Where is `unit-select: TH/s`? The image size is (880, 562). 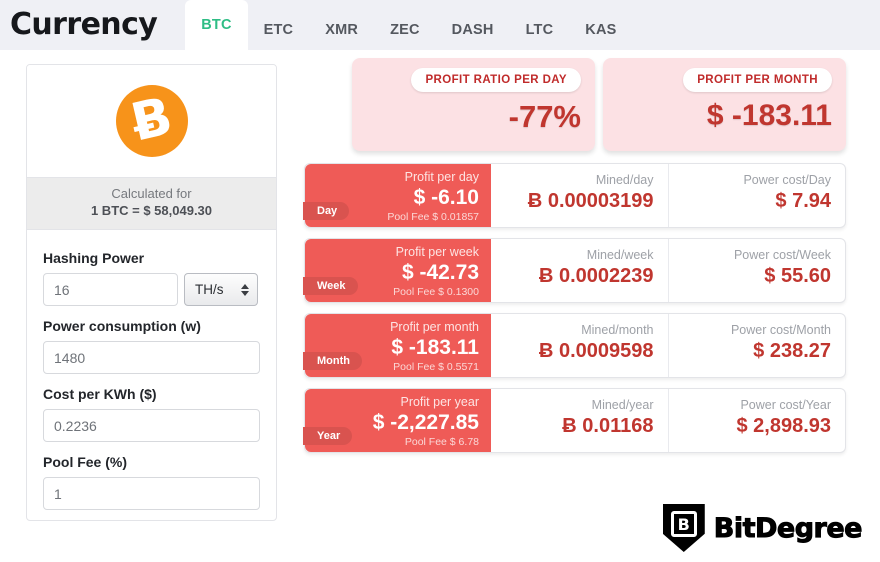
unit-select: TH/s is located at coordinates (221, 289).